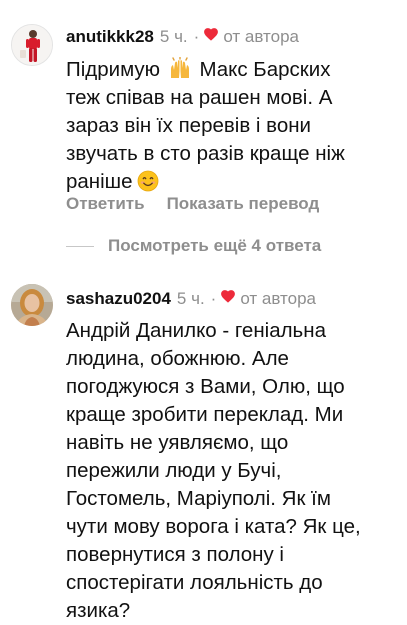  Describe the element at coordinates (188, 125) in the screenshot. I see `comment-line: зараз він їх перевів і вони` at that location.